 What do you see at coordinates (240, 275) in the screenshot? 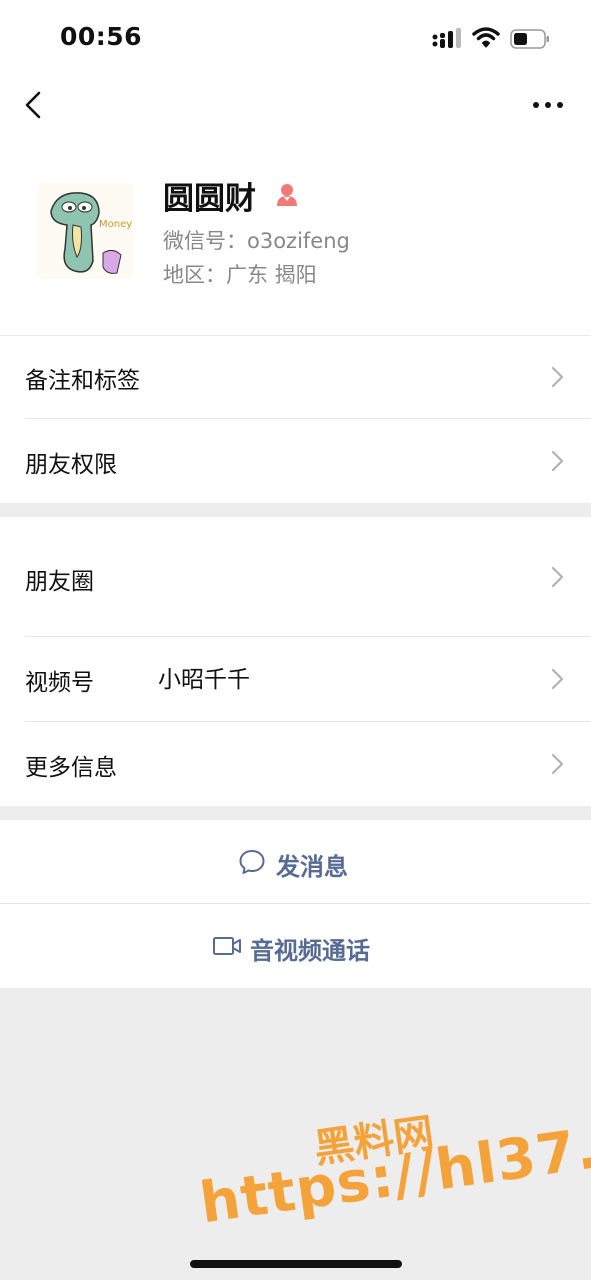
I see `region: 地区：广东 揭阳` at bounding box center [240, 275].